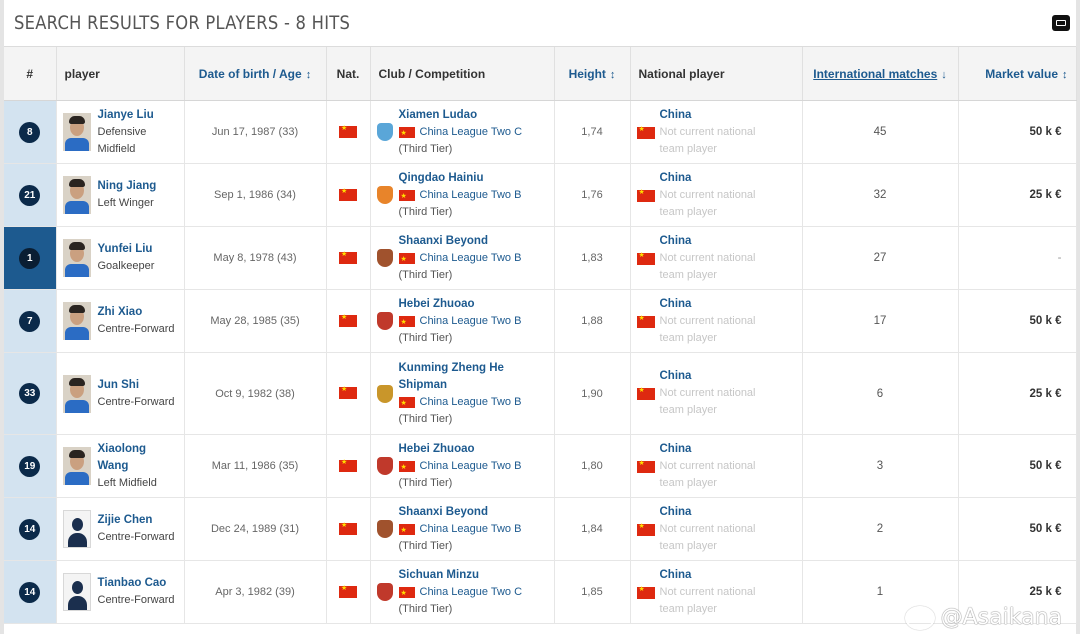 The image size is (1080, 634). Describe the element at coordinates (461, 115) in the screenshot. I see `club-name-link: Xiamen Ludao` at that location.